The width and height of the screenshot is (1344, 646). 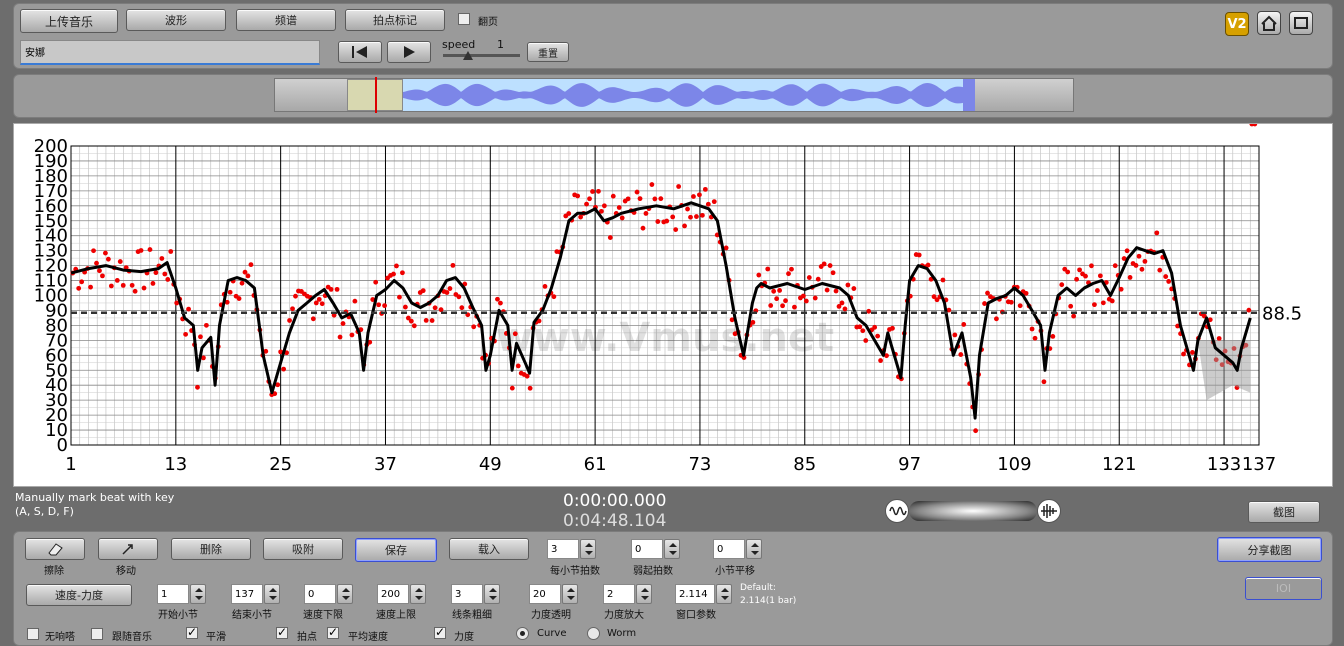 I want to click on spectrum-button: 频谱, so click(x=286, y=20).